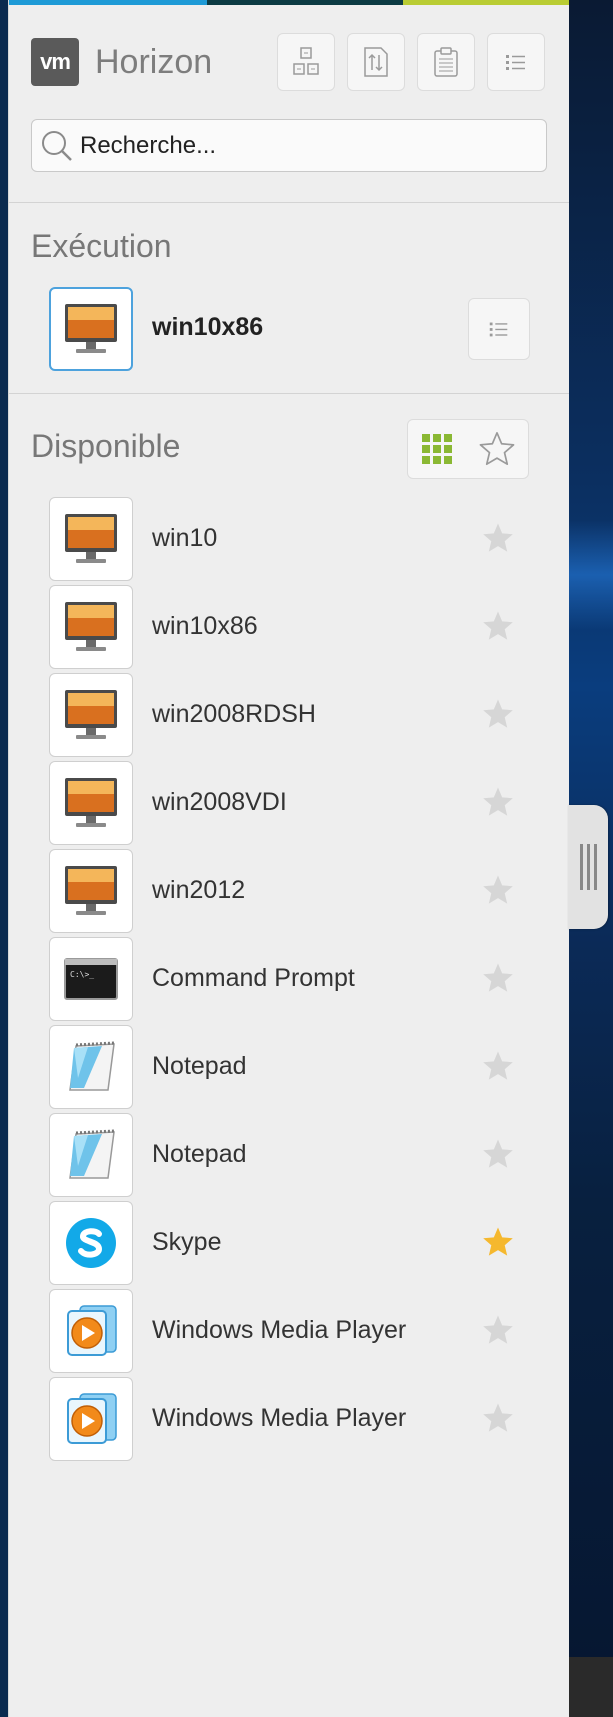 The width and height of the screenshot is (613, 1717). I want to click on command-prompt-icon: C:\>_, so click(91, 979).